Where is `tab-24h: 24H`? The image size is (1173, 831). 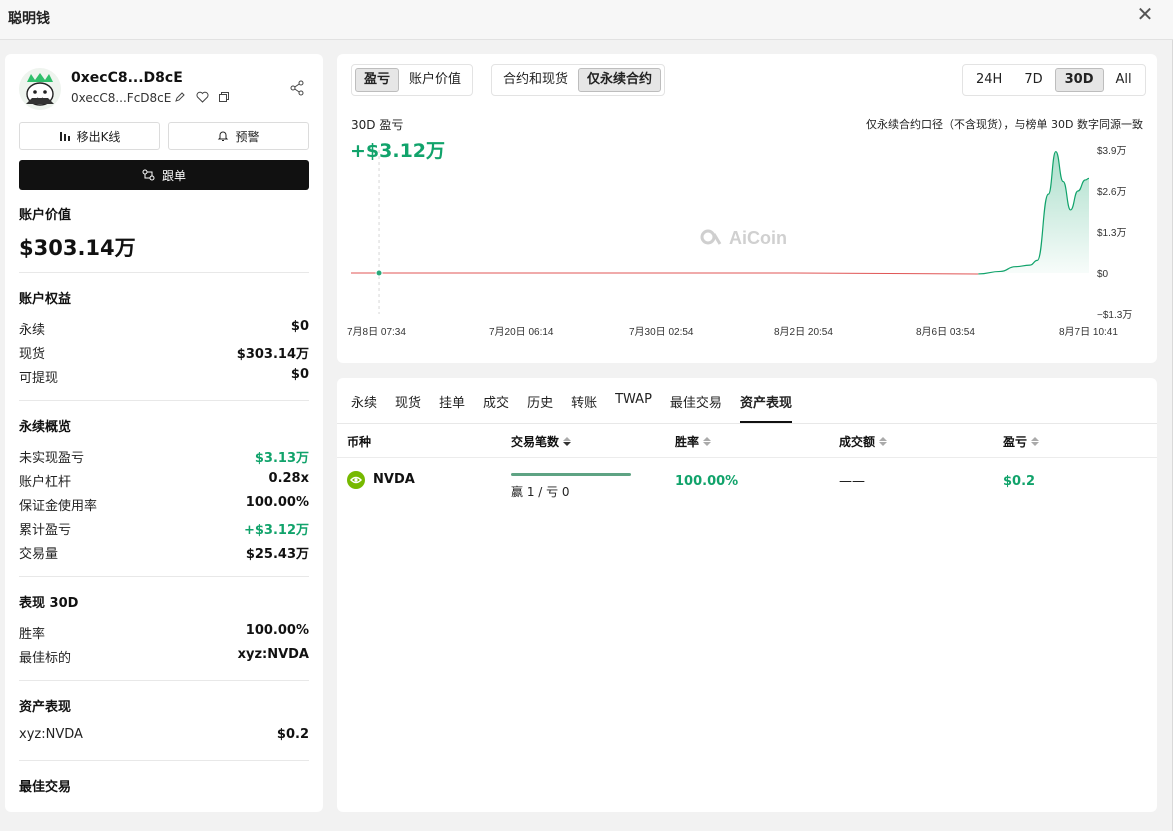
tab-24h: 24H is located at coordinates (989, 80).